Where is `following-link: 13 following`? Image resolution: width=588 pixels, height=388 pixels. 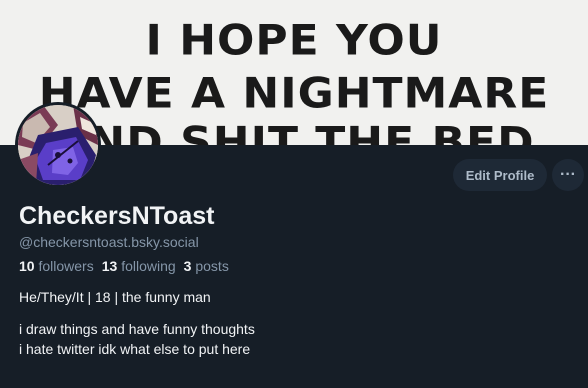
following-link: 13 following is located at coordinates (139, 266).